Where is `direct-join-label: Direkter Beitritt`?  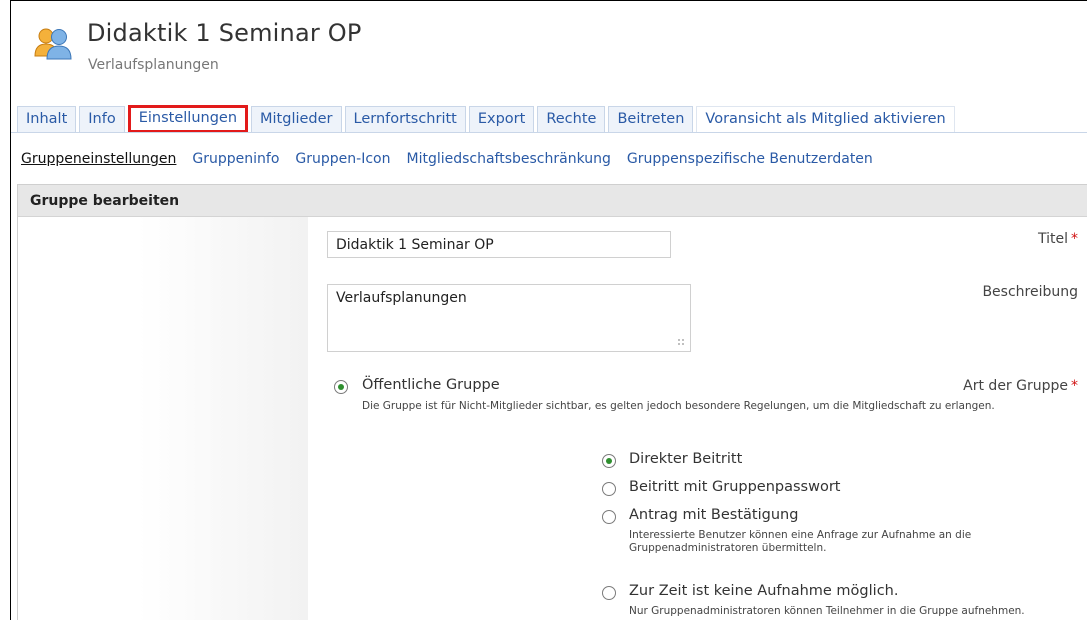
direct-join-label: Direkter Beitritt is located at coordinates (686, 459).